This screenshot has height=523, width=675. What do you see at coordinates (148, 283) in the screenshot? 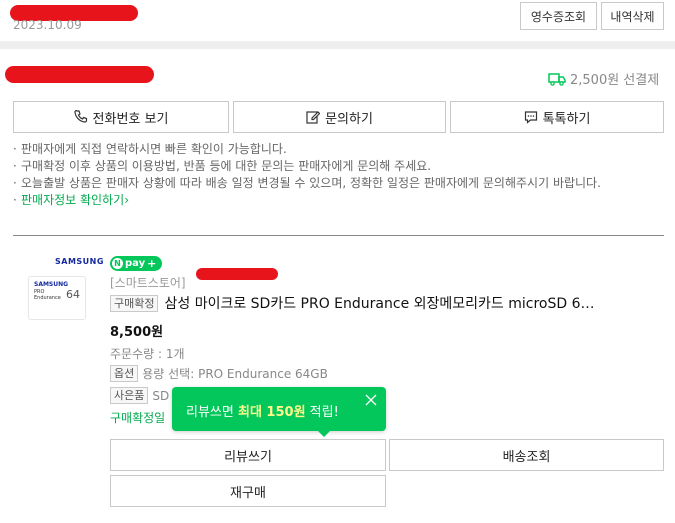
I see `store-label: [스마트스토어]` at bounding box center [148, 283].